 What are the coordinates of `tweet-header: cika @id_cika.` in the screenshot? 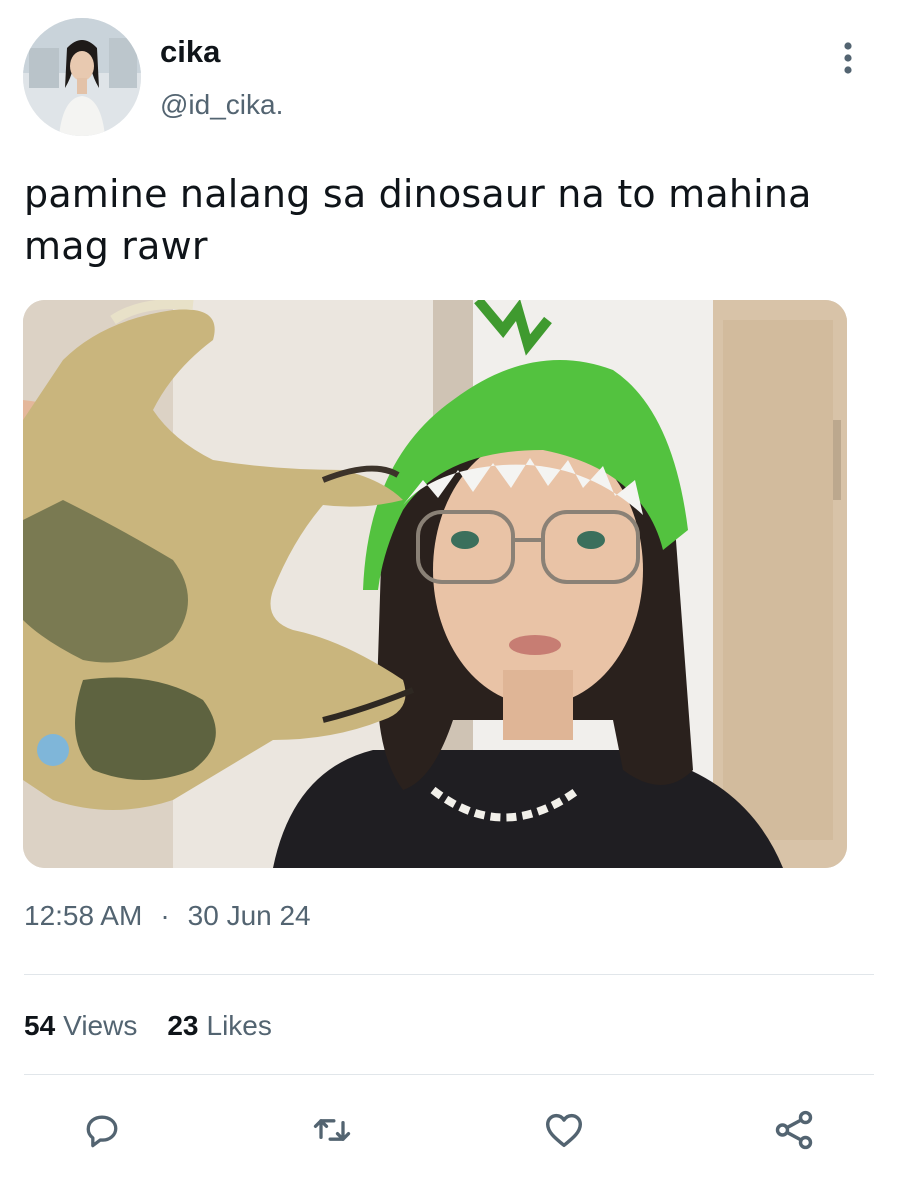 It's located at (448, 75).